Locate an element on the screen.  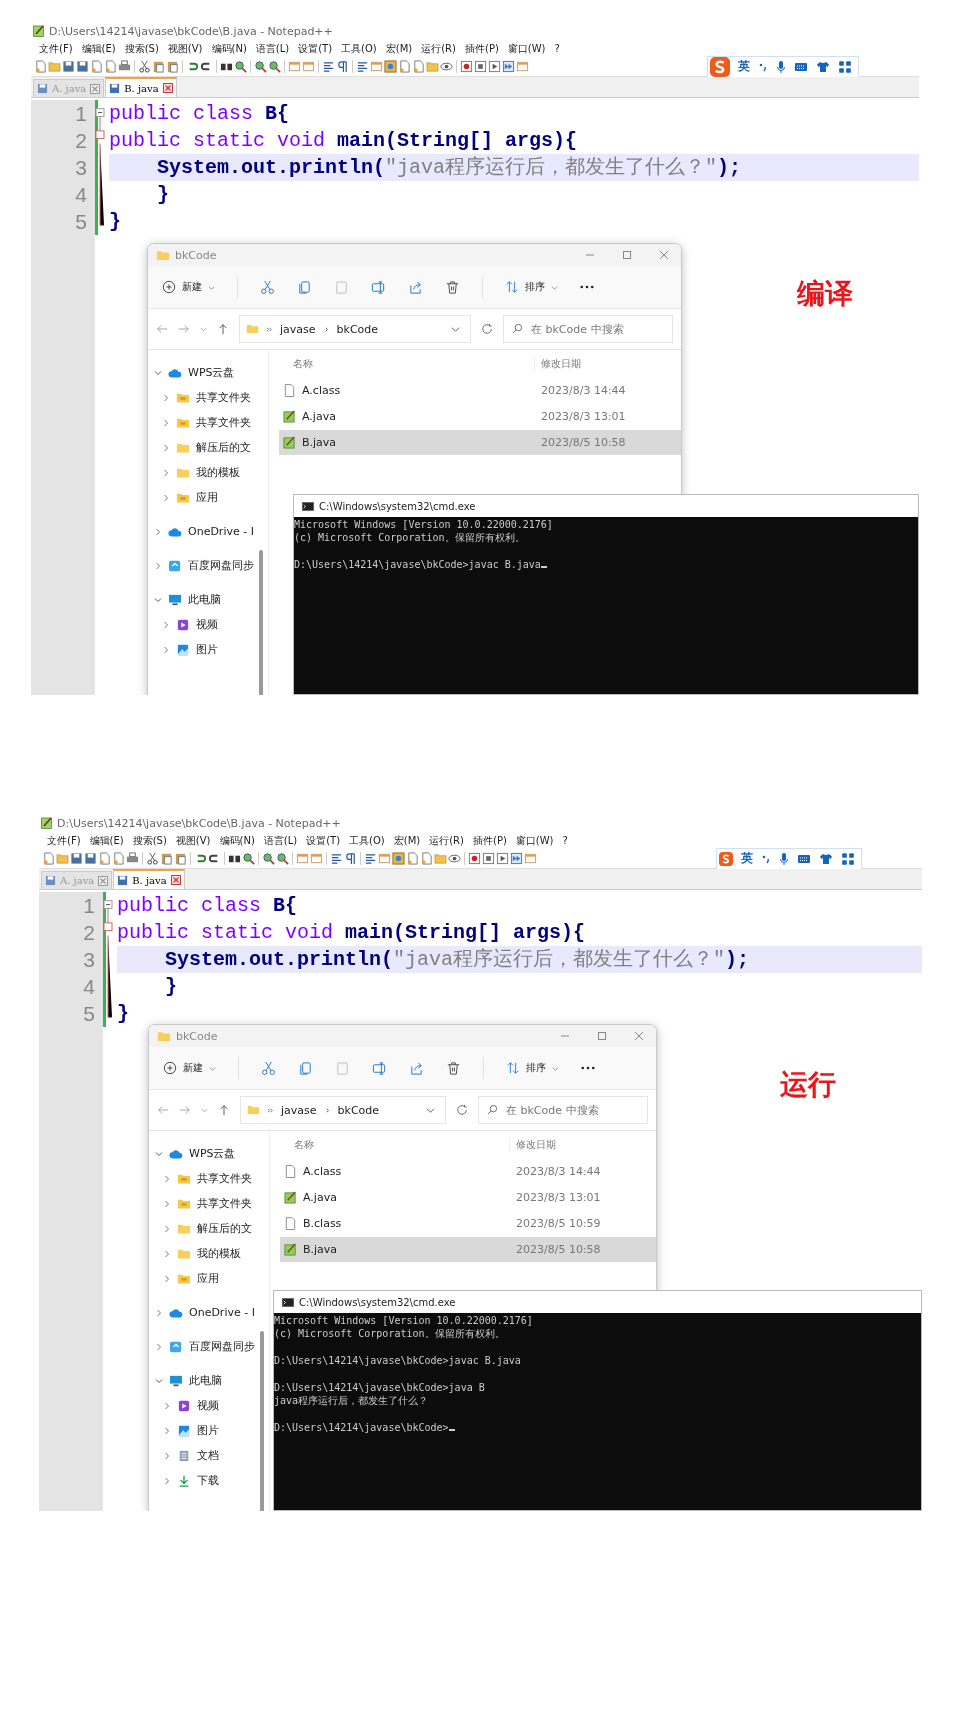
tree-item: WPS云盘 is located at coordinates (211, 372).